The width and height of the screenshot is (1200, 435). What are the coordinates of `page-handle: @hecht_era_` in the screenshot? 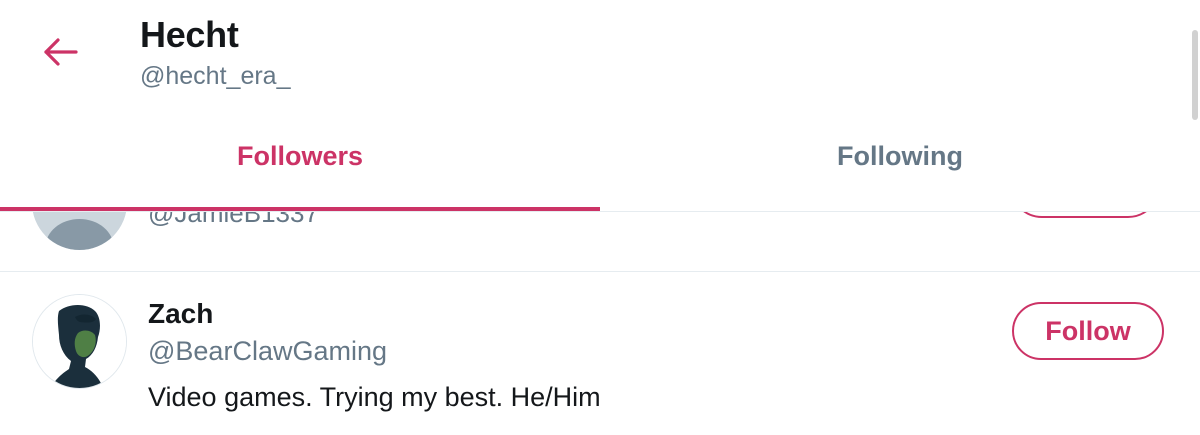 It's located at (215, 76).